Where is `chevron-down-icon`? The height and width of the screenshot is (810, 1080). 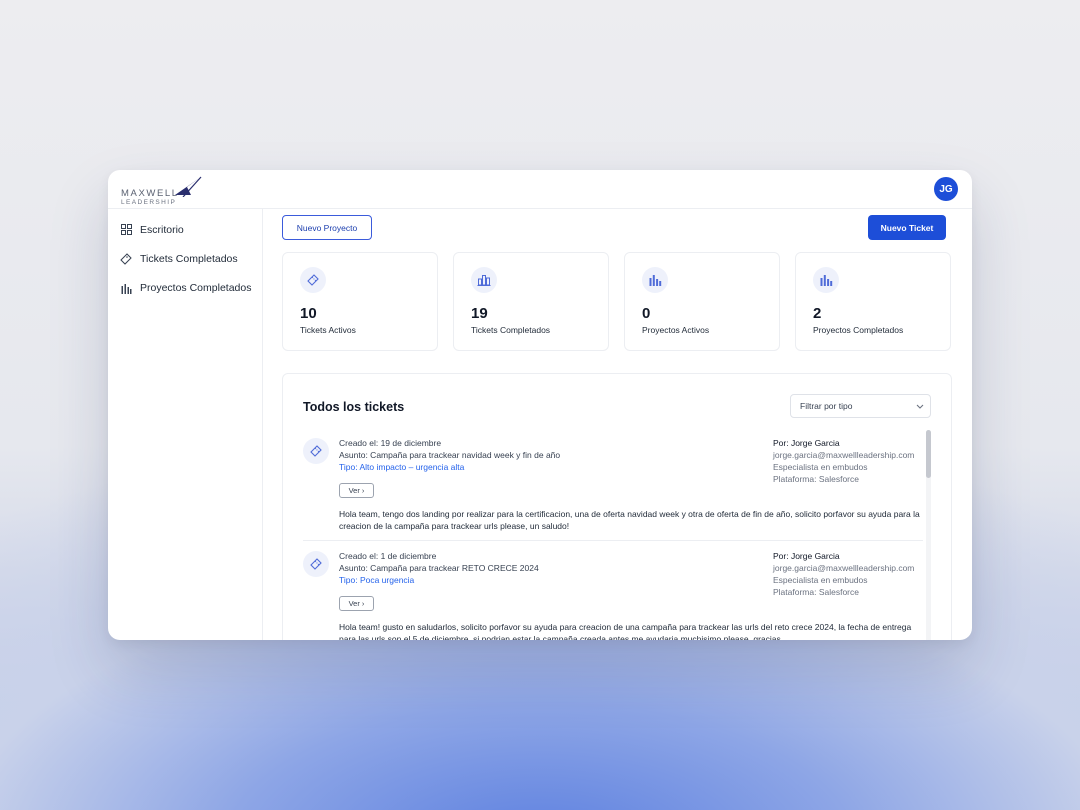 chevron-down-icon is located at coordinates (920, 406).